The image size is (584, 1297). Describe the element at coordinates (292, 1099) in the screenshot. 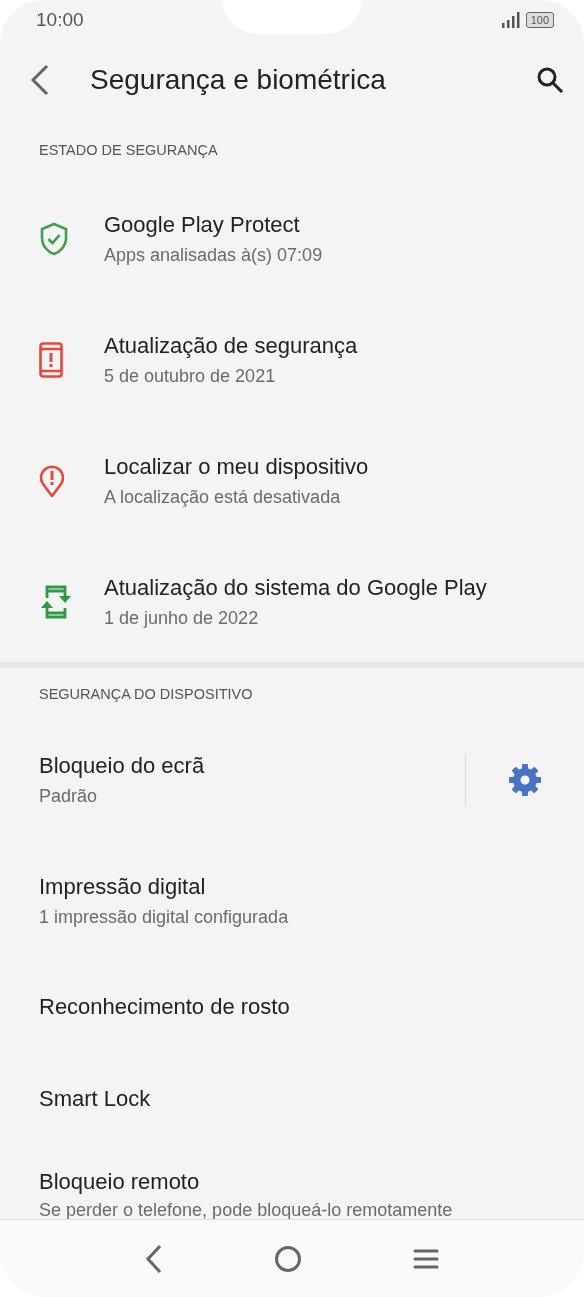

I see `settings-item: Smart Lock` at that location.